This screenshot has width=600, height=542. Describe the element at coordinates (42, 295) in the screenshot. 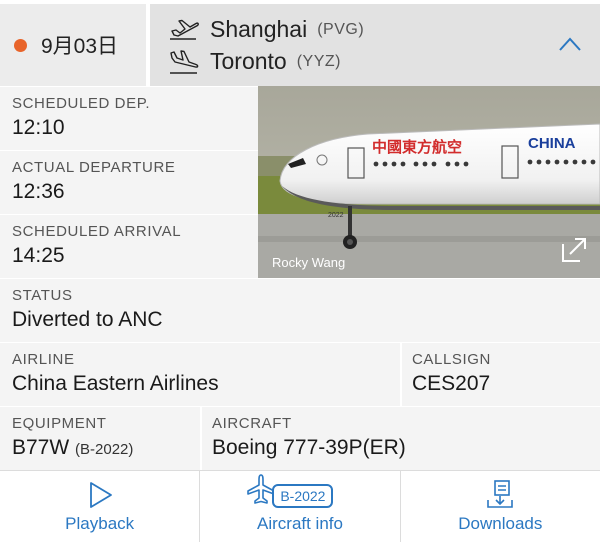

I see `status-label: STATUS` at that location.